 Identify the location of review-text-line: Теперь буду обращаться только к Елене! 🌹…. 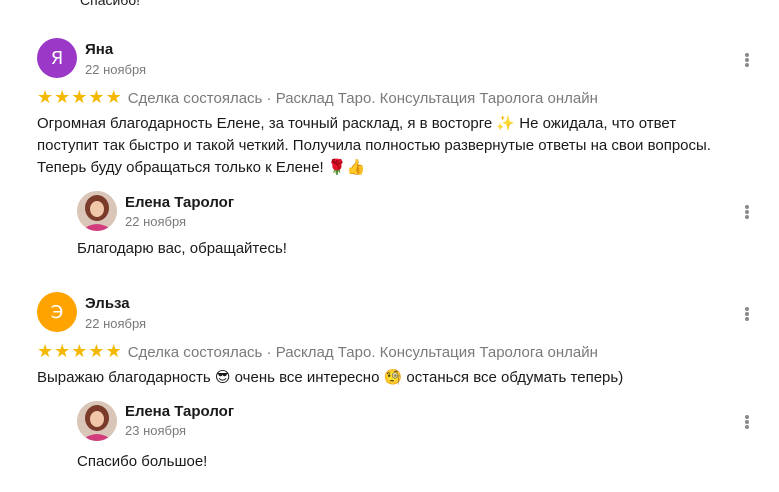
(201, 167).